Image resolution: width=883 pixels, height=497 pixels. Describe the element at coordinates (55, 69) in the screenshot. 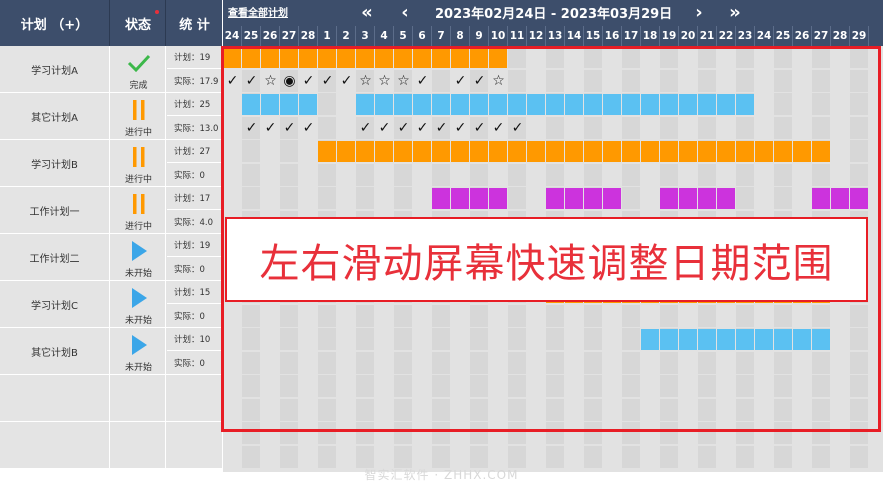

I see `plan-name: 学习计划A` at that location.